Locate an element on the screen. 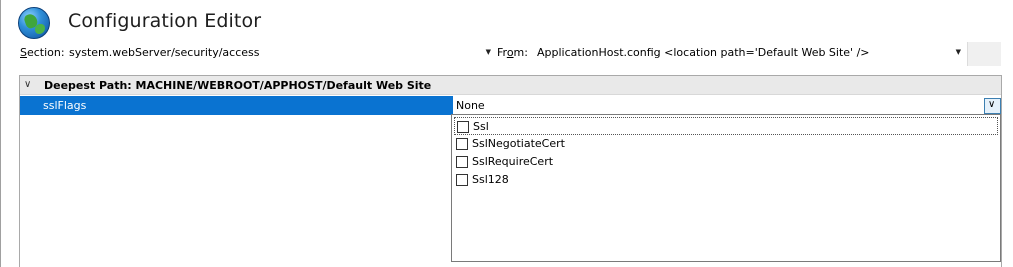 The height and width of the screenshot is (267, 1013). property-value: None is located at coordinates (727, 105).